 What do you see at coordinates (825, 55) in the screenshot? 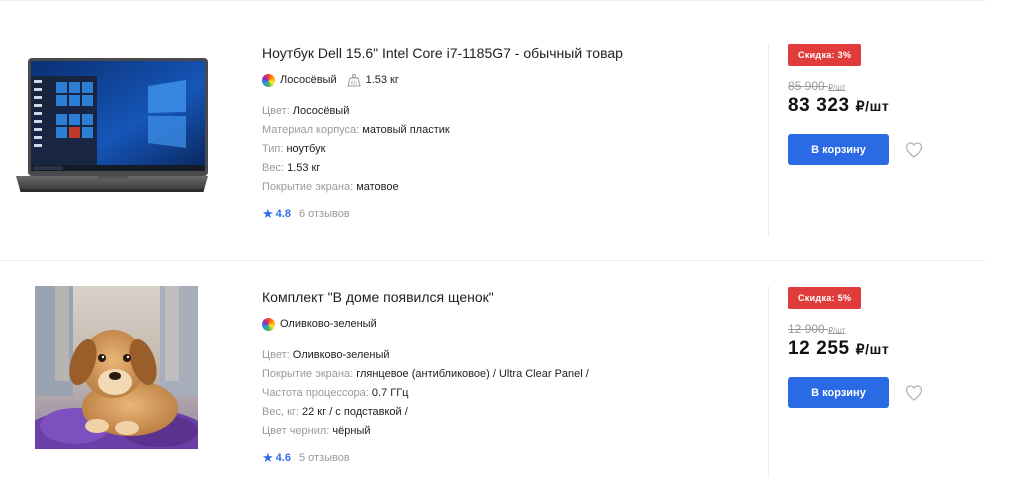
I see `discount-badge: Скидка: 3%` at bounding box center [825, 55].